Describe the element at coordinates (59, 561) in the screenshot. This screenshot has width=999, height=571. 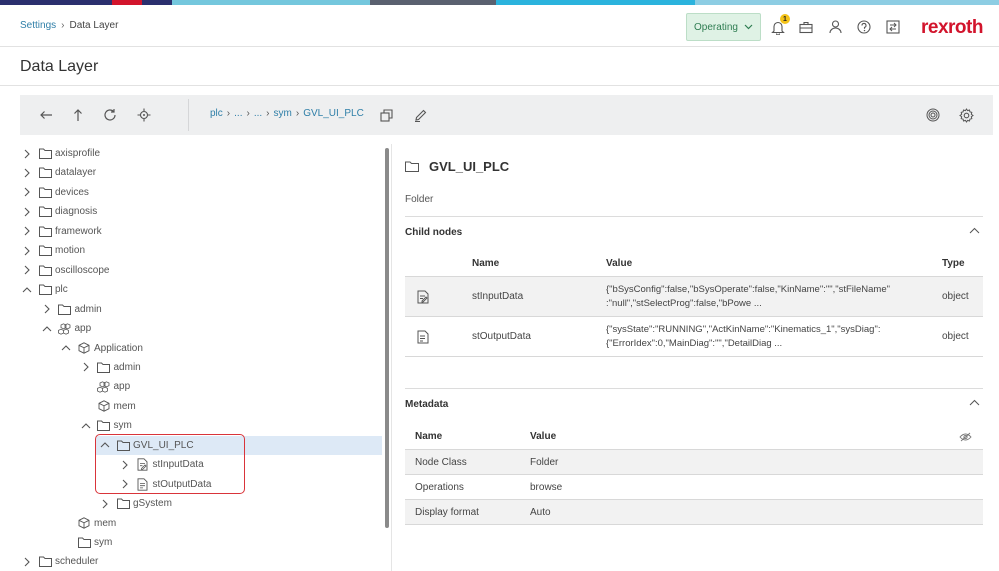
I see `tree-item-scheduler: scheduler` at that location.